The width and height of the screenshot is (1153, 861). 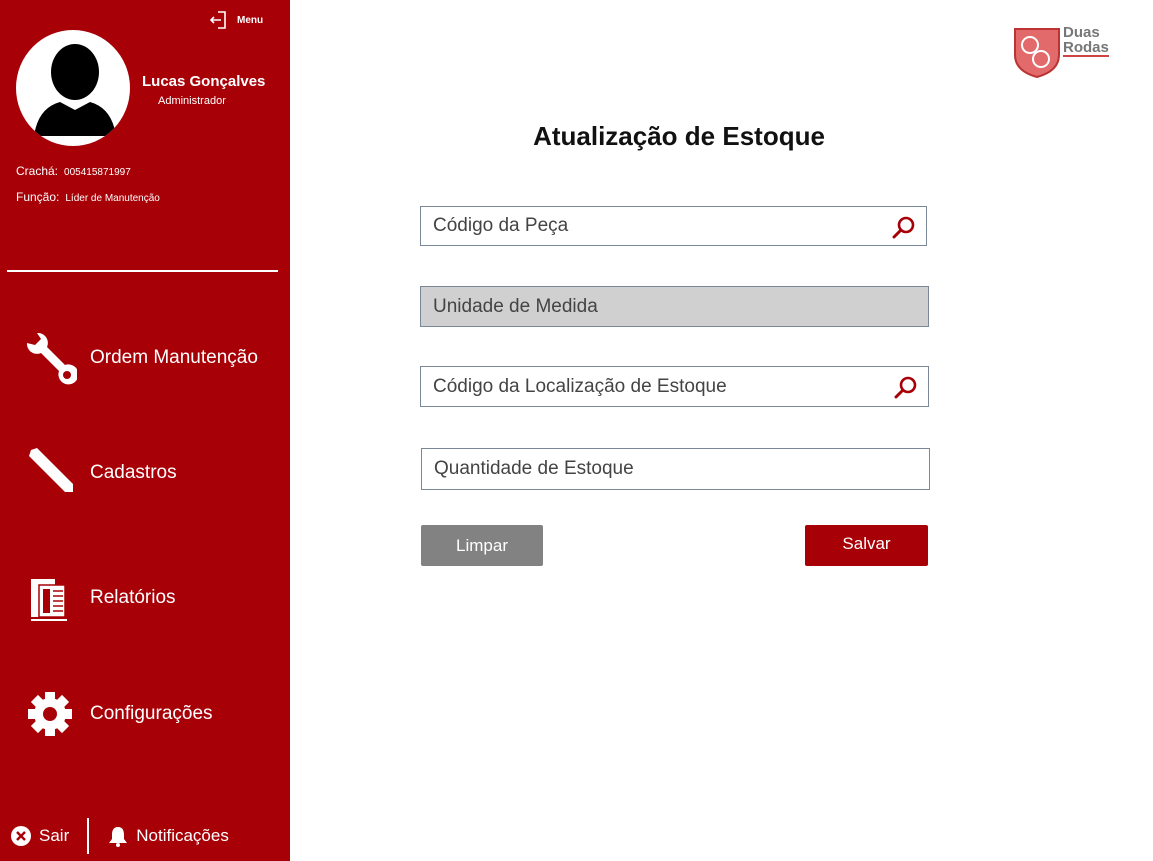 I want to click on notifications-button: Notificações, so click(x=168, y=836).